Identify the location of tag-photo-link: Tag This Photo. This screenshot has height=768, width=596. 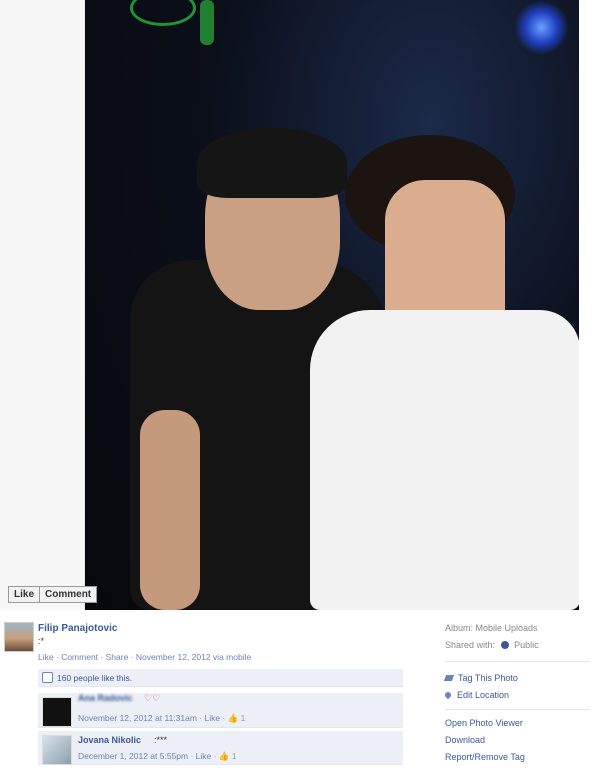
(480, 678).